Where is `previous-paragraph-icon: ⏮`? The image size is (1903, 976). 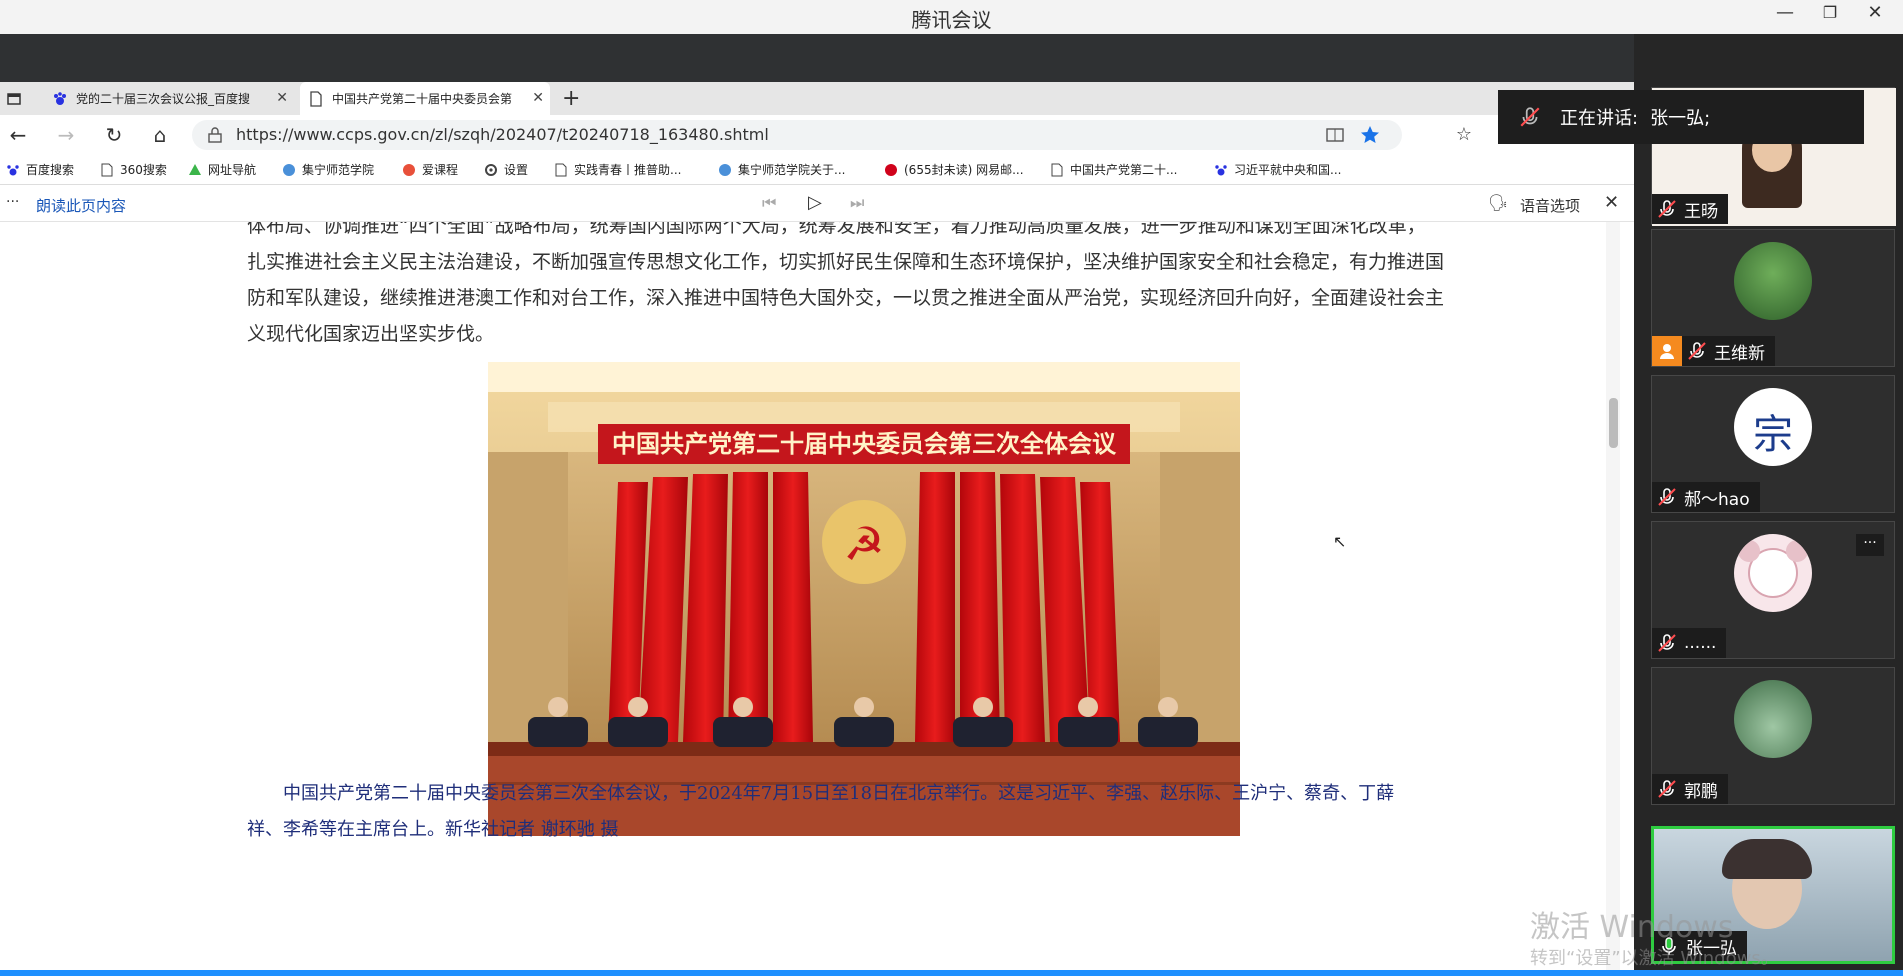 previous-paragraph-icon: ⏮ is located at coordinates (769, 203).